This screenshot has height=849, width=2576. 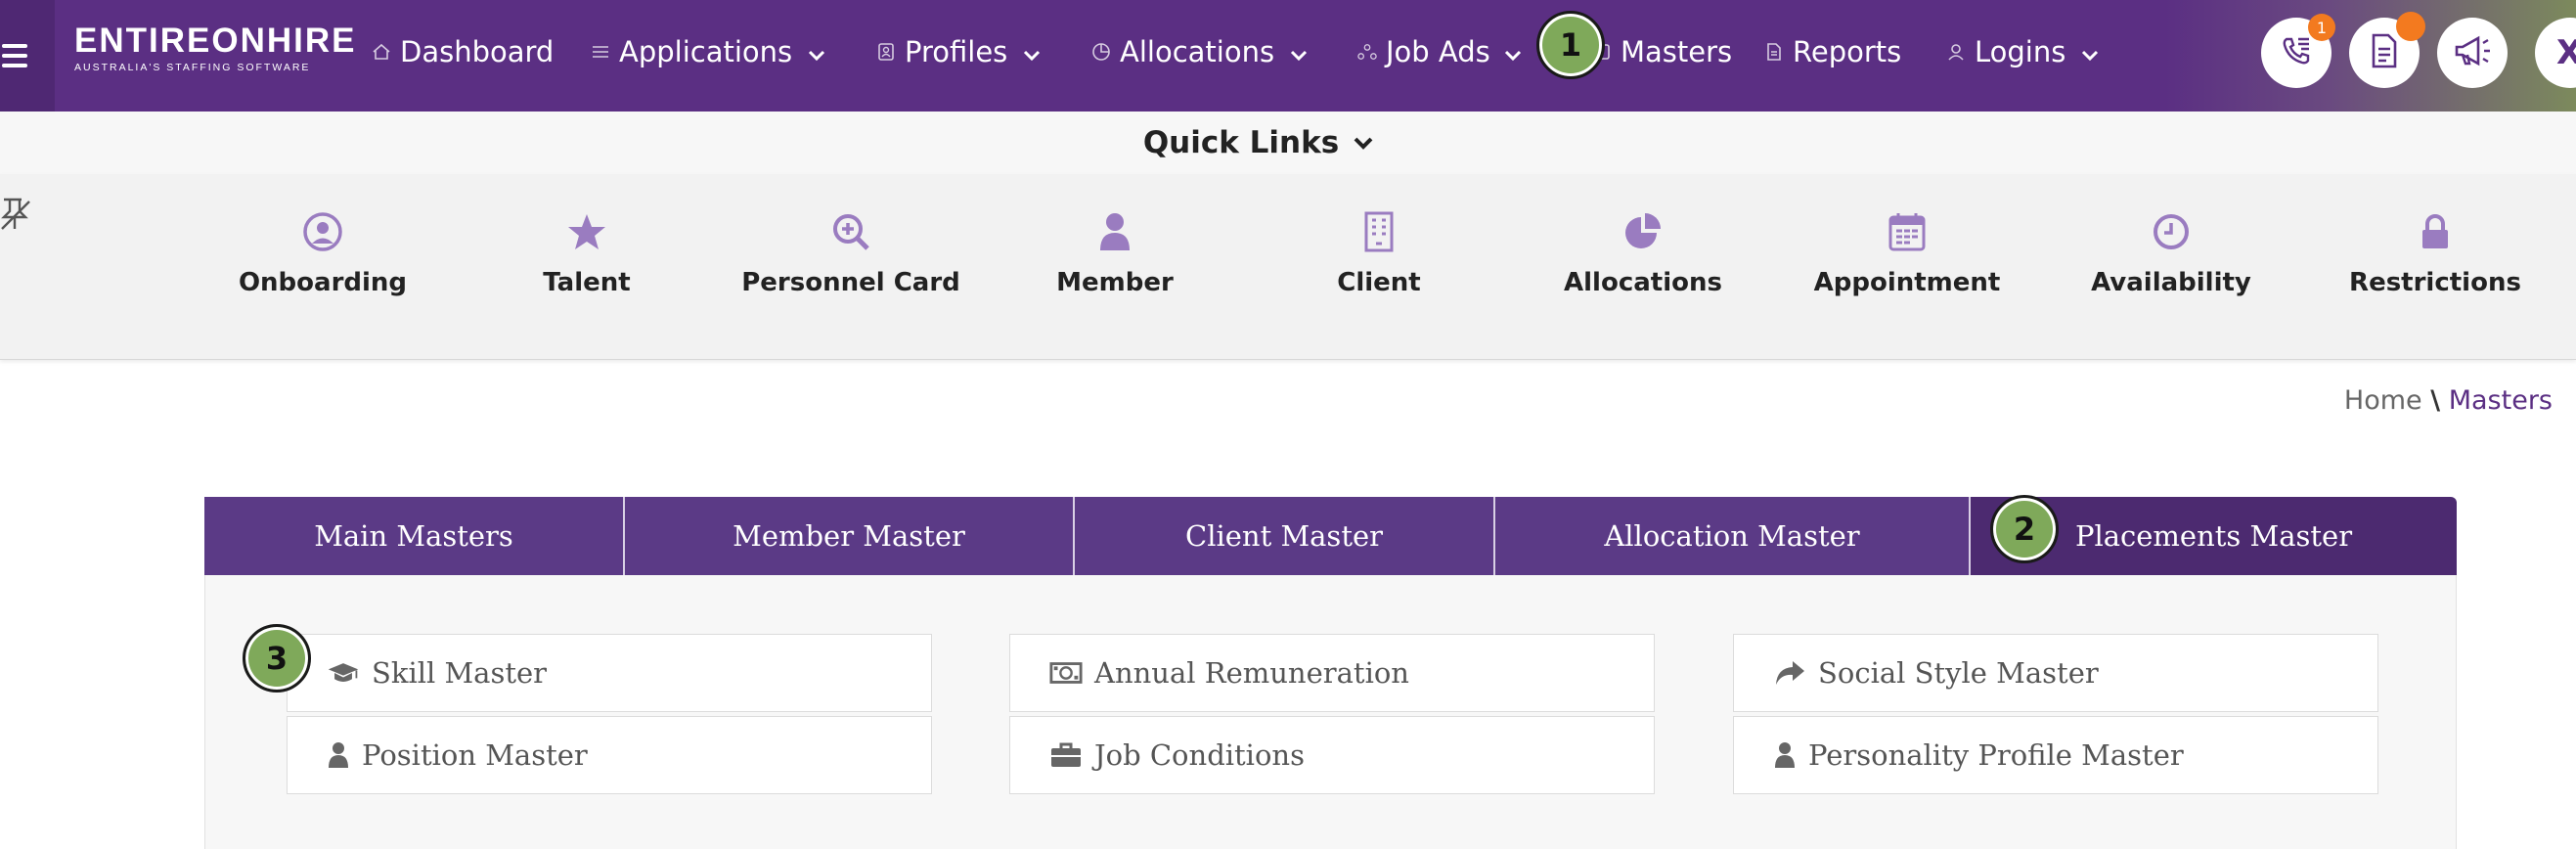 What do you see at coordinates (1285, 536) in the screenshot?
I see `tab-client-master: Client Master` at bounding box center [1285, 536].